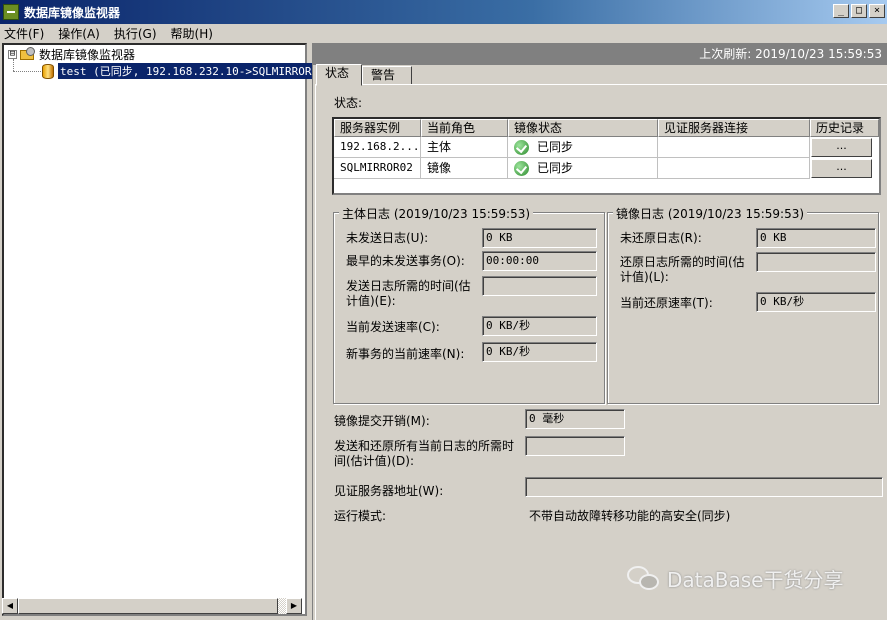 Image resolution: width=887 pixels, height=620 pixels. I want to click on scroll-thumb, so click(148, 606).